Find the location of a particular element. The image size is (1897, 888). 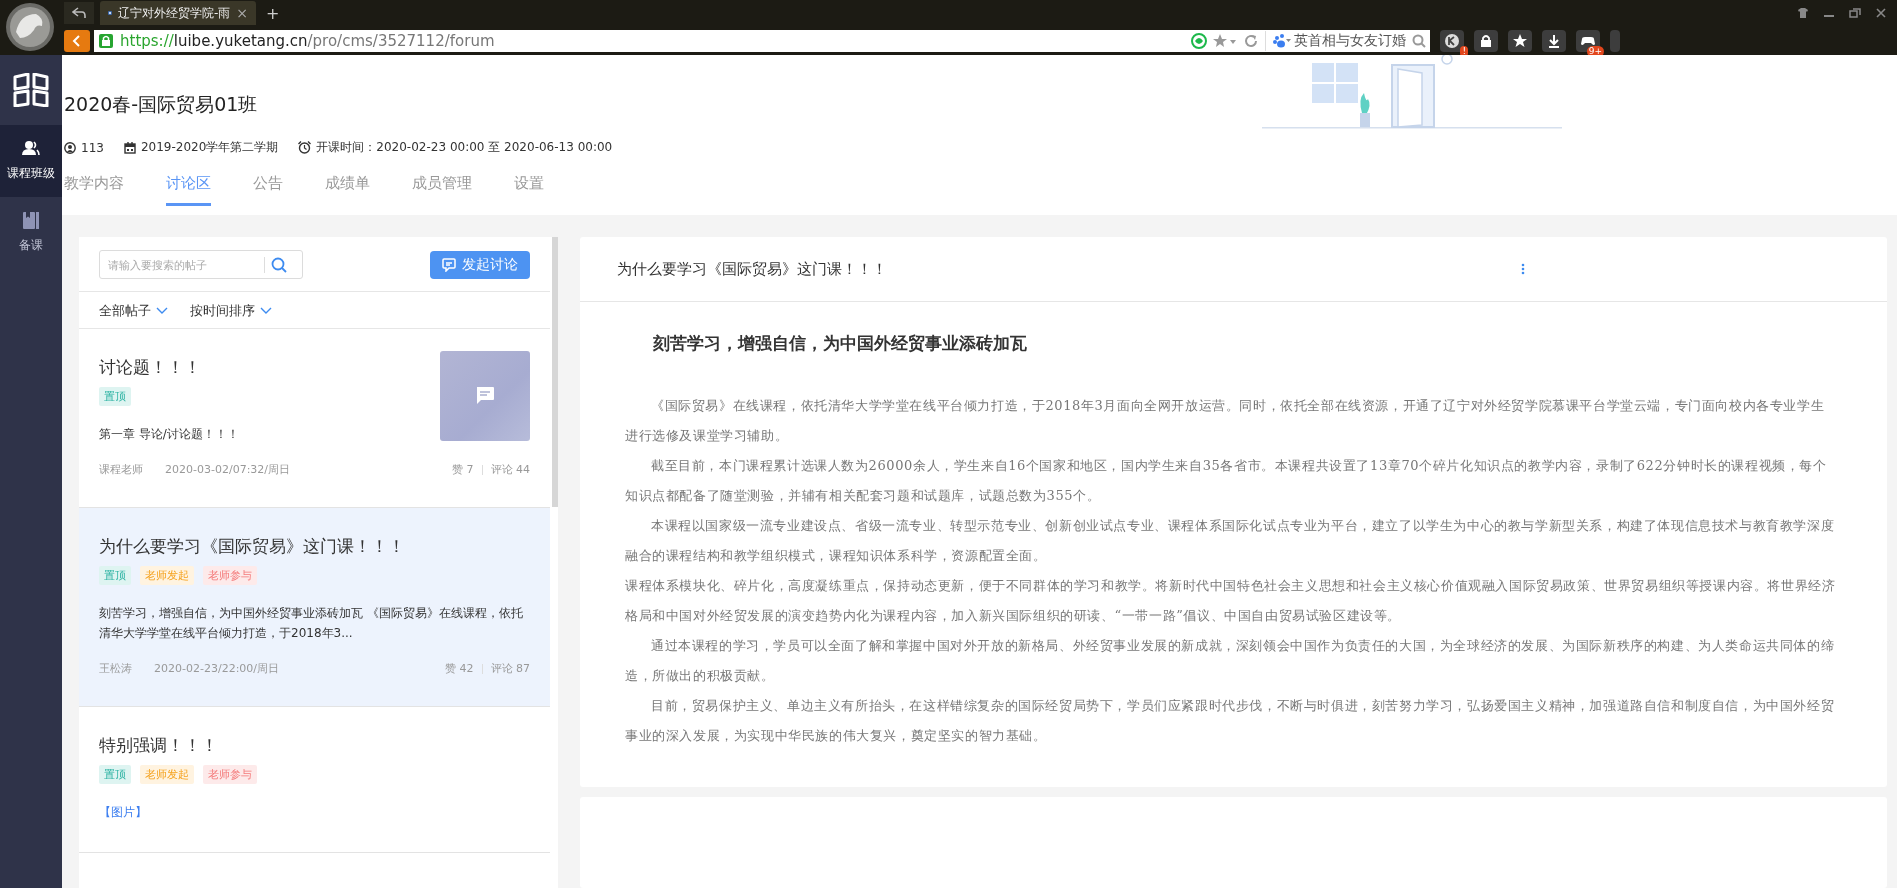

post-excerpt: 第一章 导论/讨论题！！！ is located at coordinates (169, 434).